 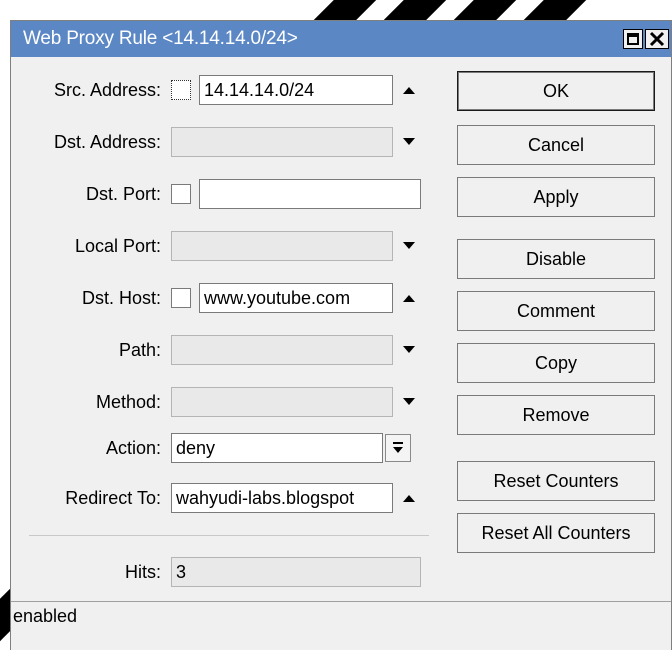 What do you see at coordinates (296, 572) in the screenshot?
I see `hits-value: 3` at bounding box center [296, 572].